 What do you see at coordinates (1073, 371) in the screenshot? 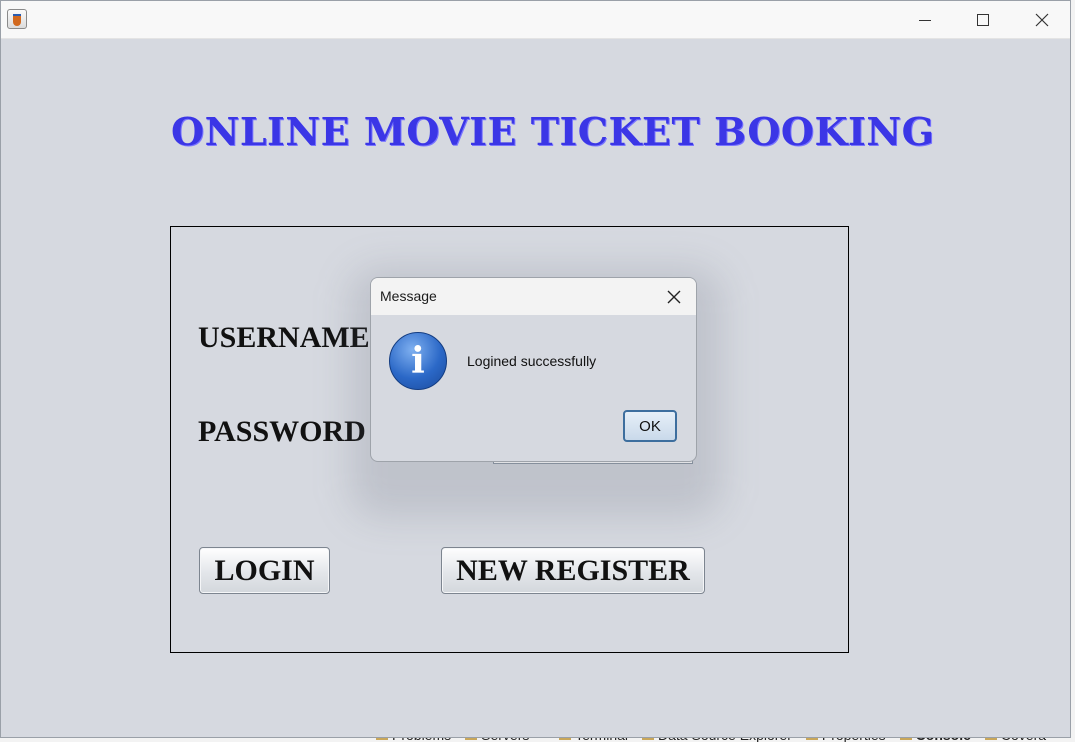
I see `background-ide-strip` at bounding box center [1073, 371].